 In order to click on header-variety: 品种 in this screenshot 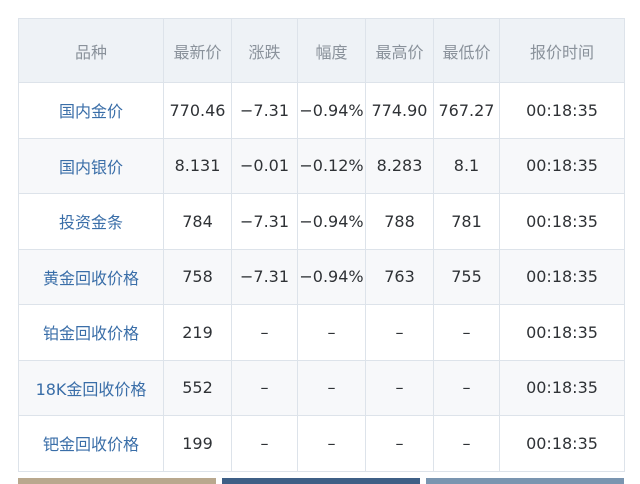, I will do `click(91, 50)`.